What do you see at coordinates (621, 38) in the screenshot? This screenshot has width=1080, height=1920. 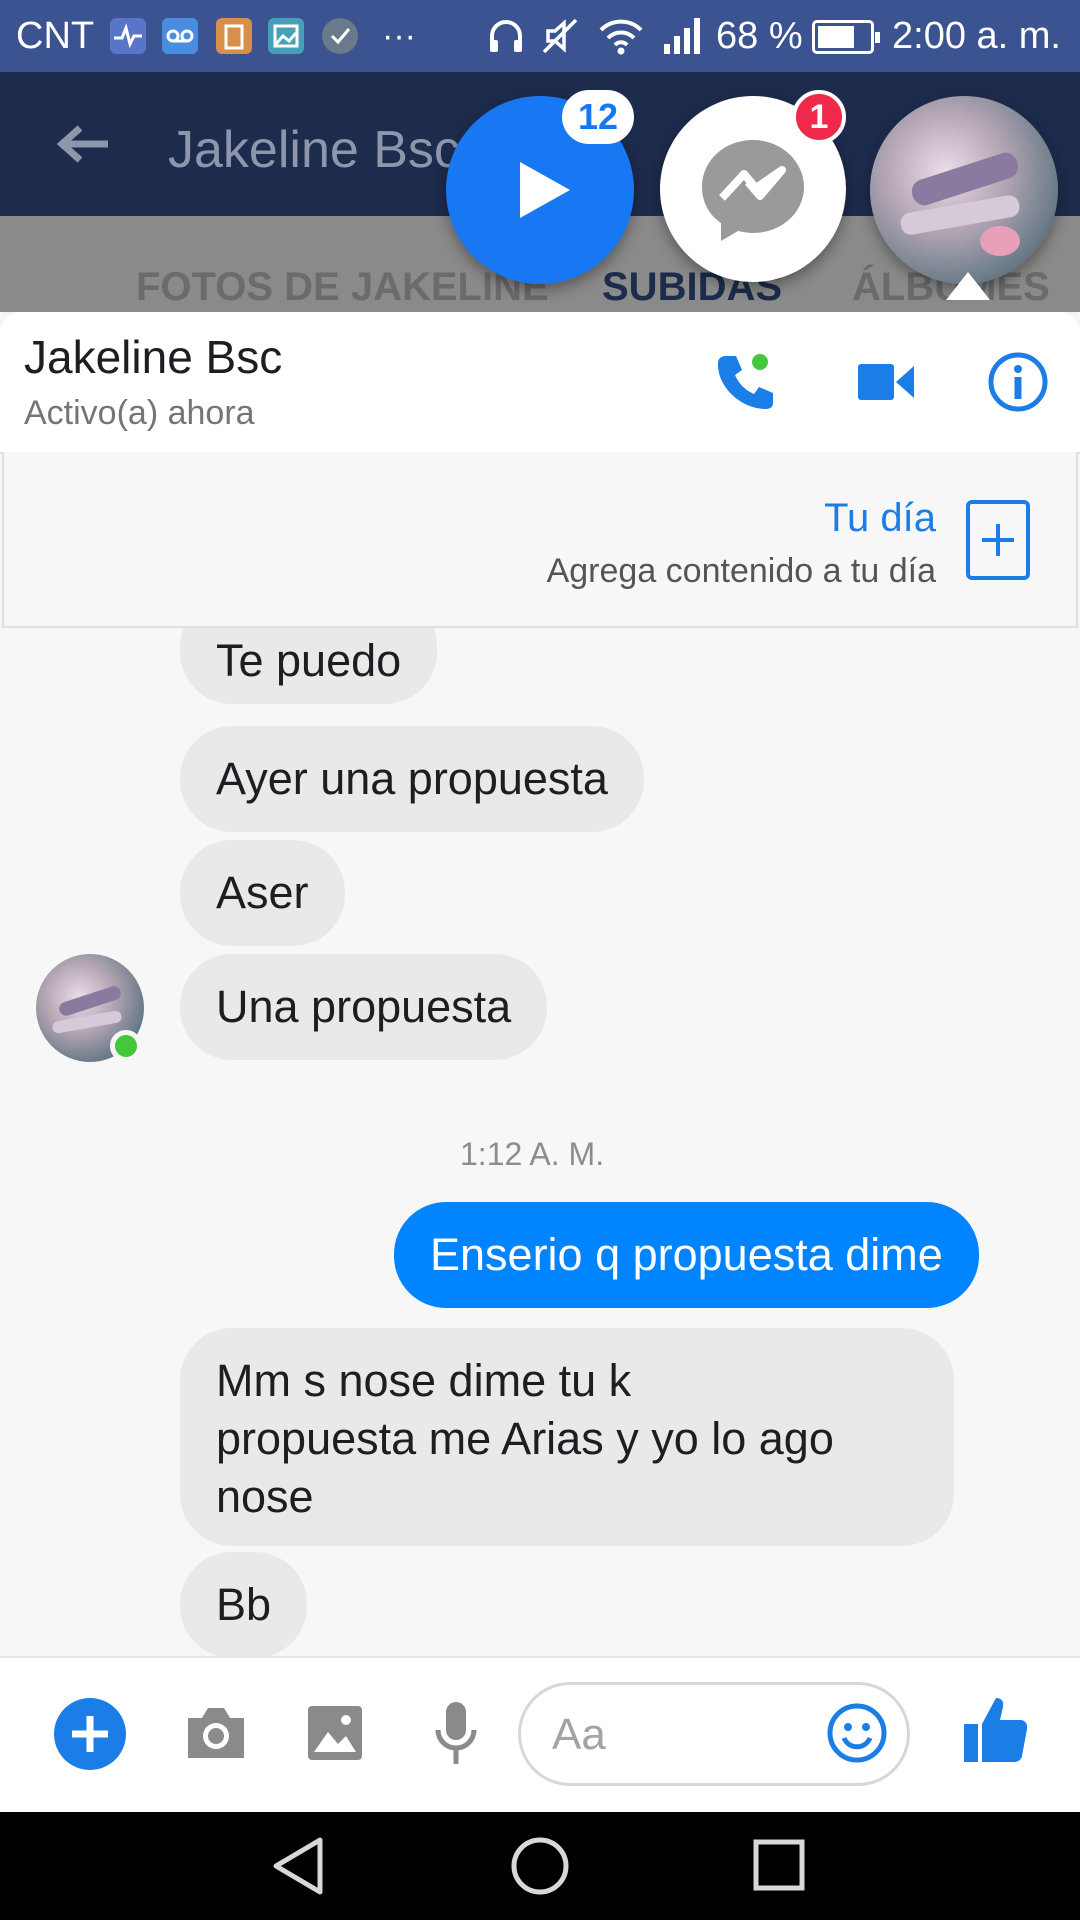 I see `wifi-icon` at bounding box center [621, 38].